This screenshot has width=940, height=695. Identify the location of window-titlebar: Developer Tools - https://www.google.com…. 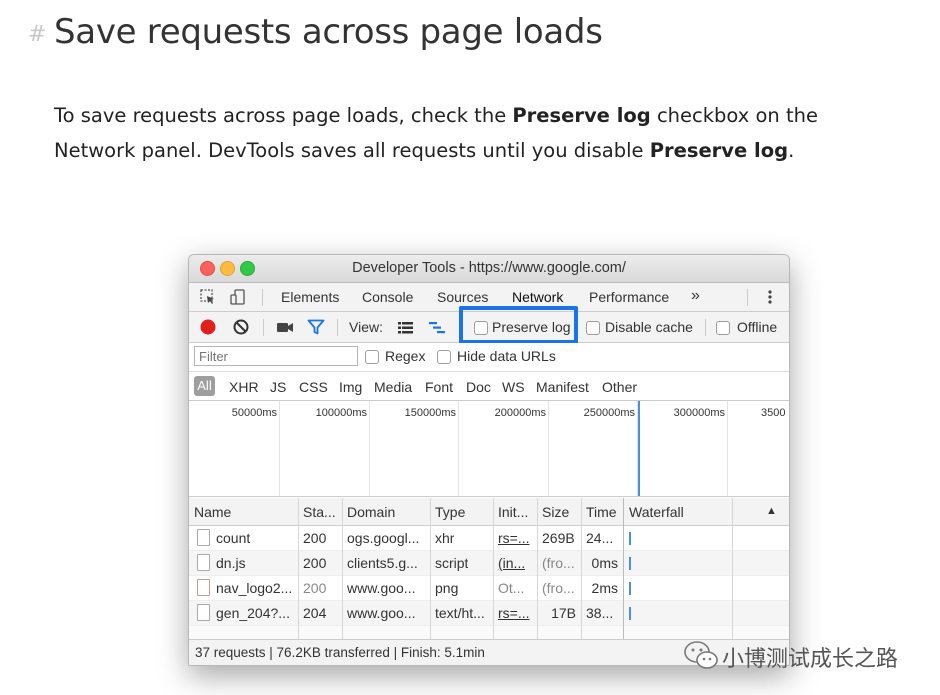
(489, 269).